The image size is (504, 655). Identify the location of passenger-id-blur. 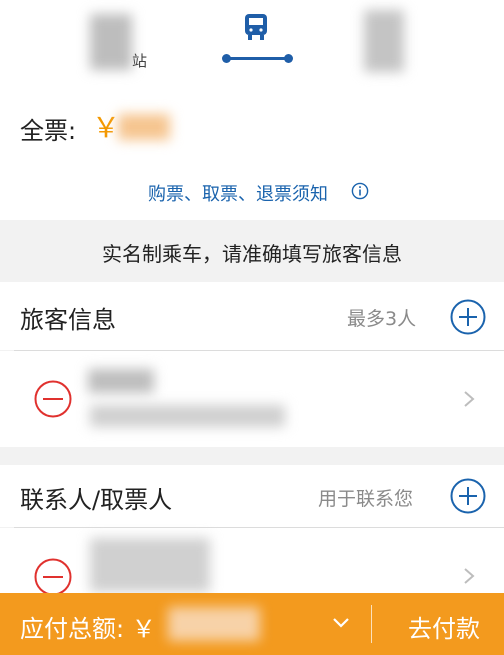
(187, 416).